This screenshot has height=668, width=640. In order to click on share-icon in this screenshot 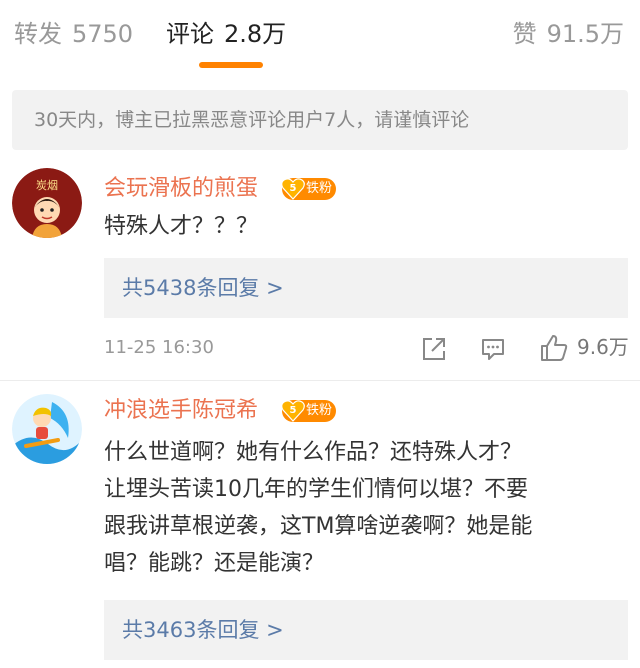, I will do `click(434, 349)`.